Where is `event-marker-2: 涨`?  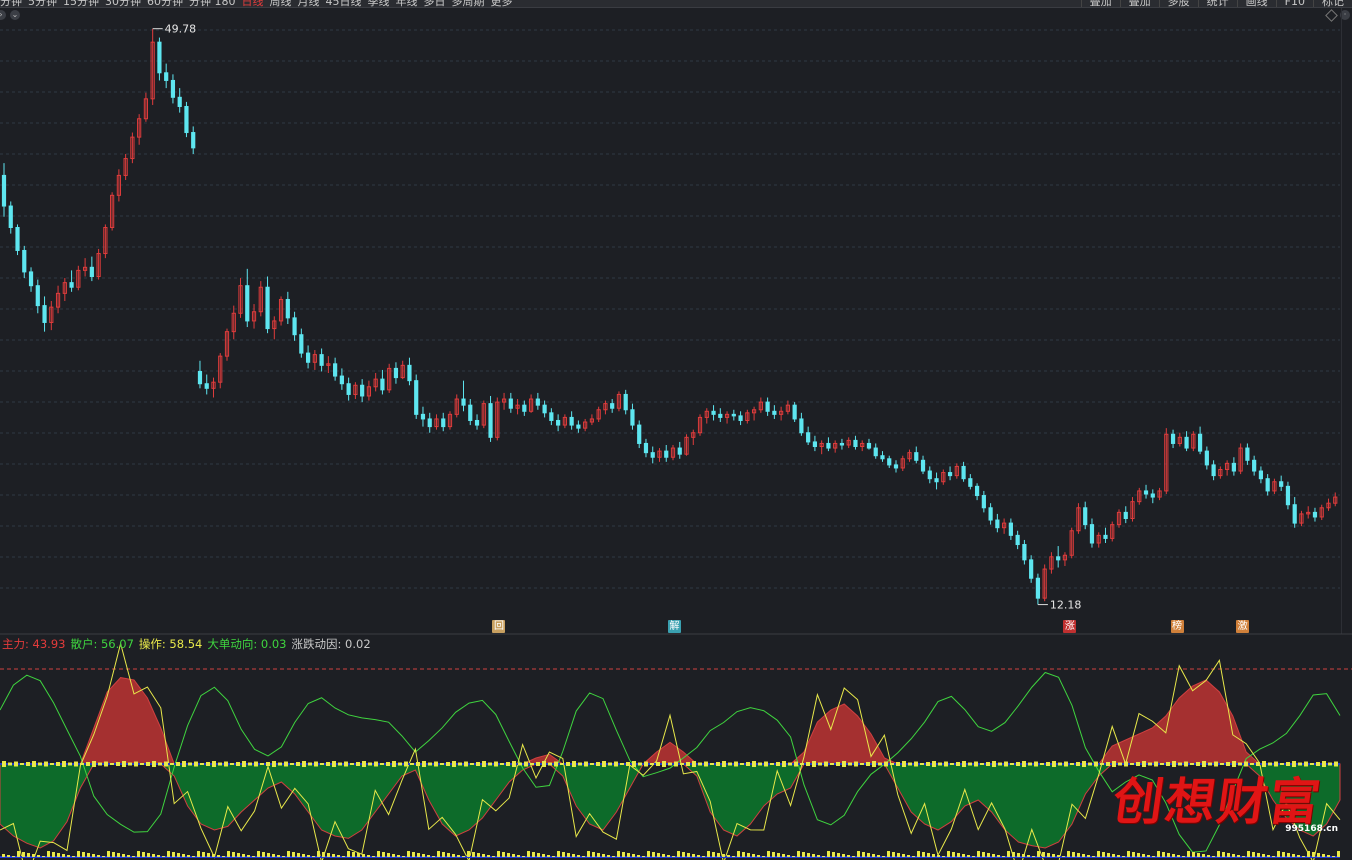
event-marker-2: 涨 is located at coordinates (1070, 626).